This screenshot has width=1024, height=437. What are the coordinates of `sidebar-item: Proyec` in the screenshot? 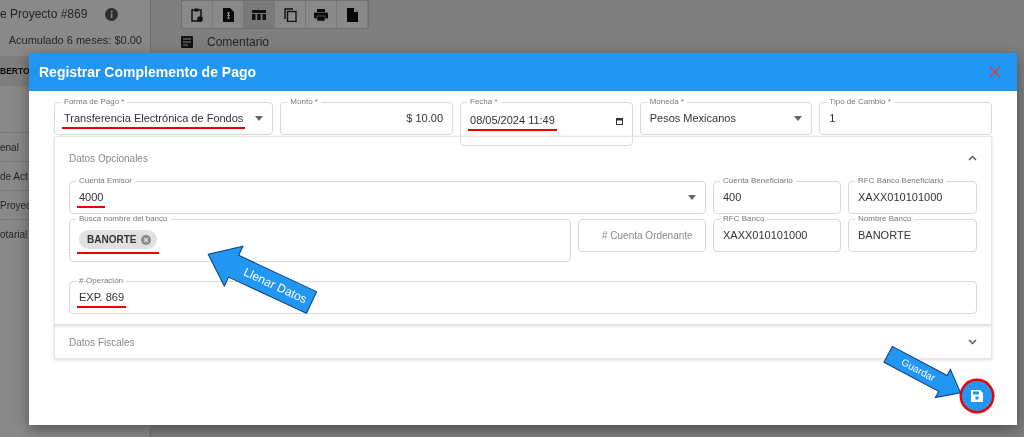 It's located at (16, 205).